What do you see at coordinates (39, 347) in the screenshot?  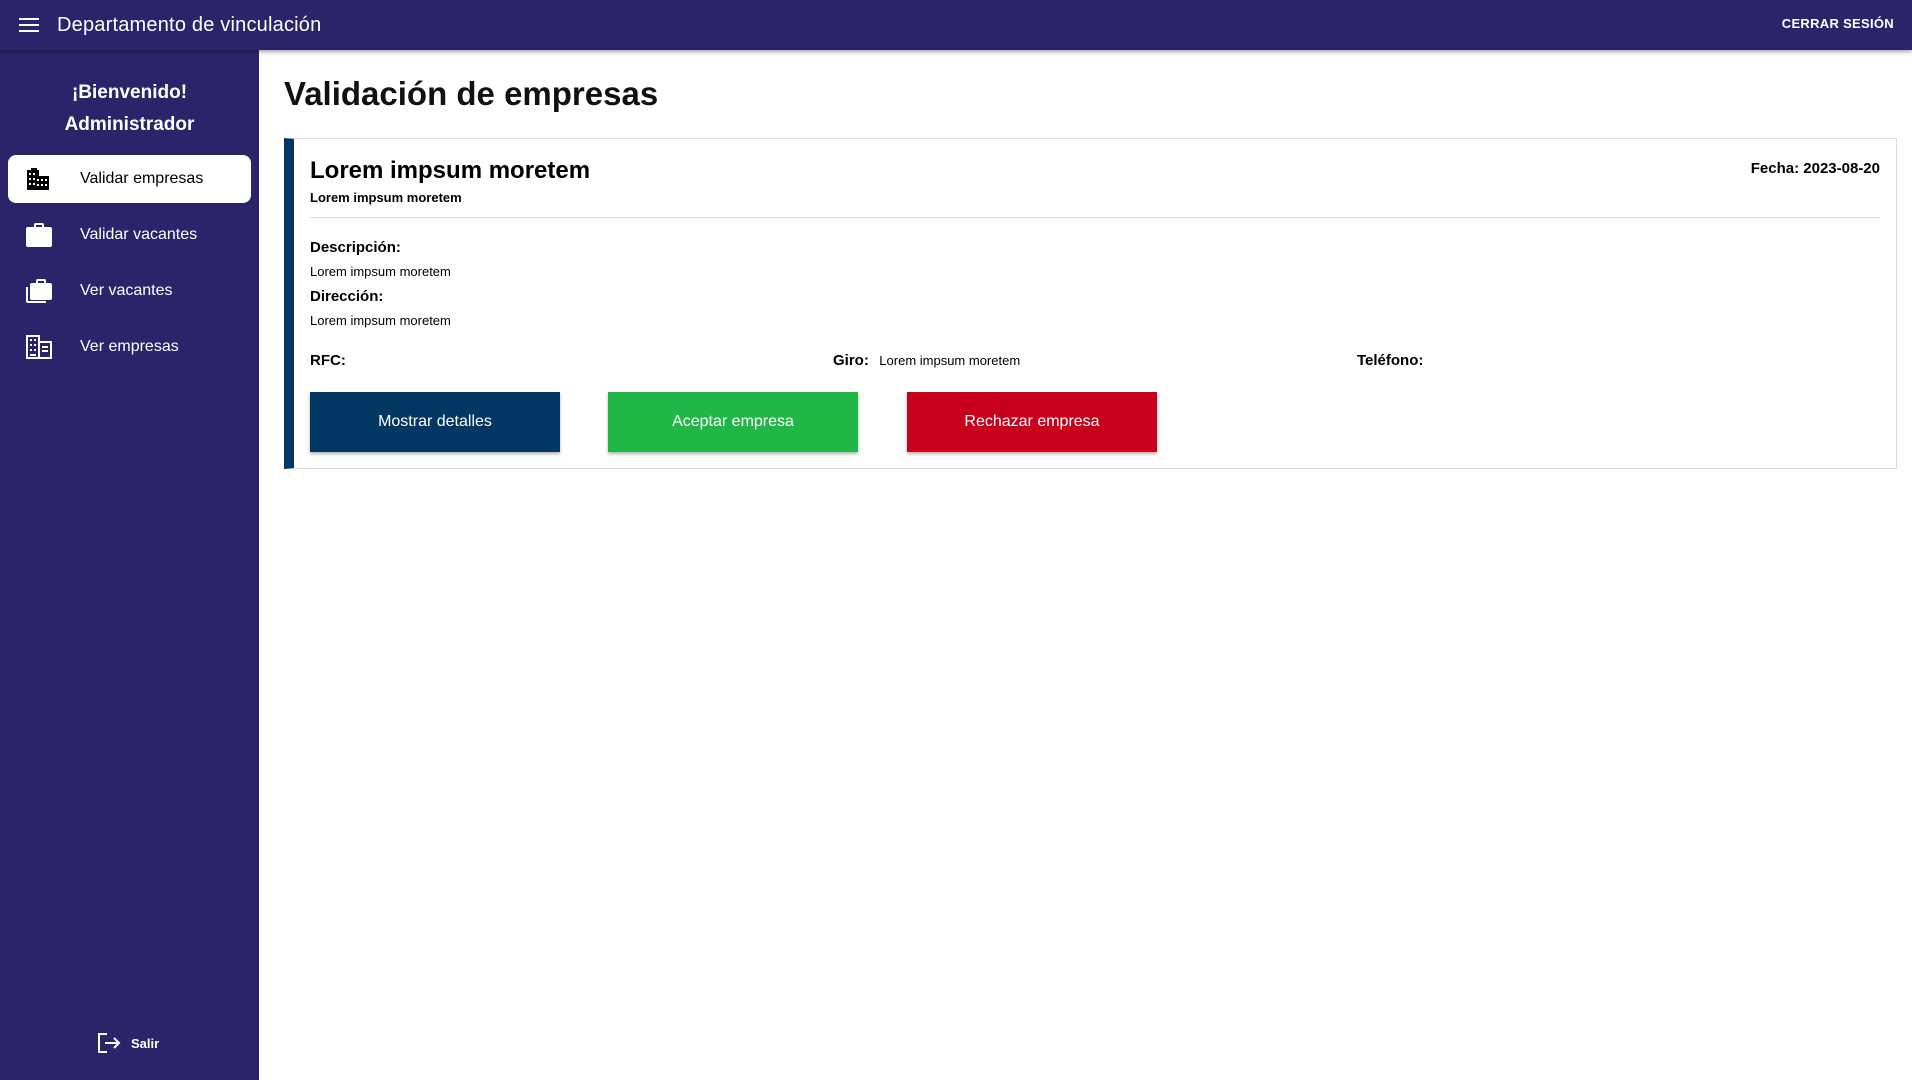 I see `building-list-icon` at bounding box center [39, 347].